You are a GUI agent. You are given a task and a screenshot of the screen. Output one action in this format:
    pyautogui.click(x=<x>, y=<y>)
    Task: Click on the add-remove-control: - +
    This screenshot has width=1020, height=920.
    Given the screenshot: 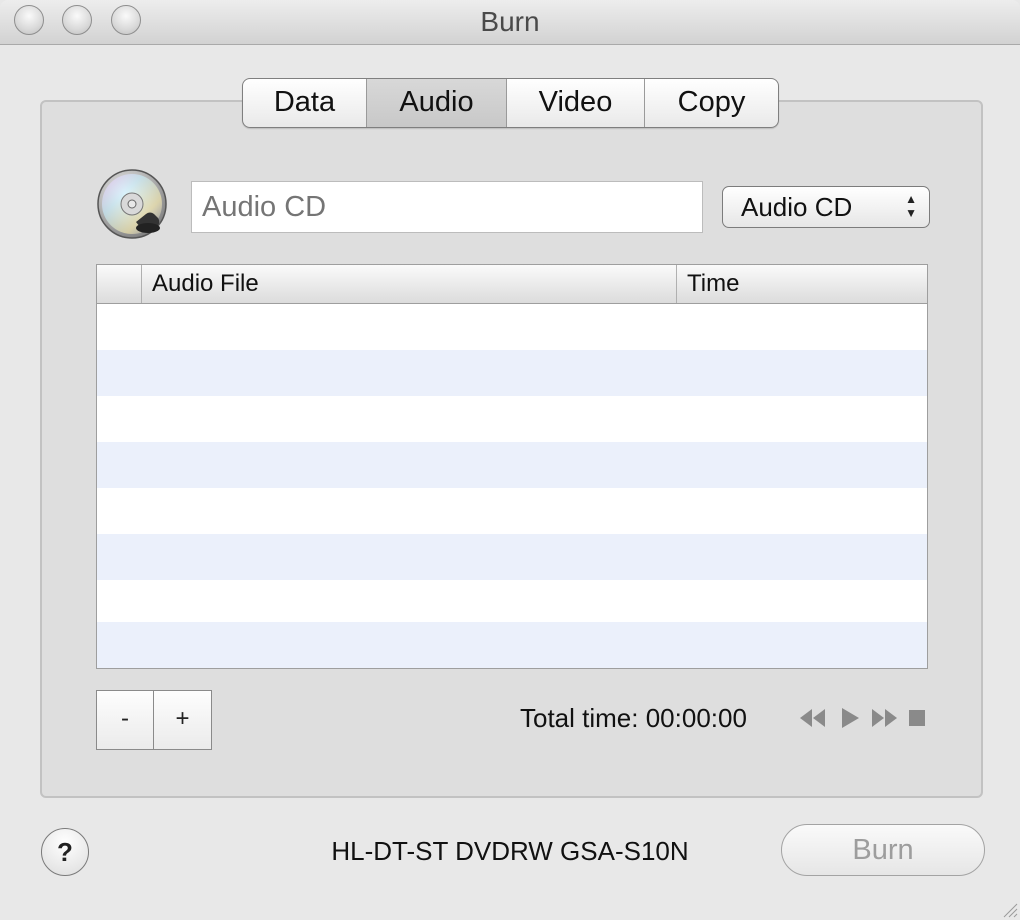 What is the action you would take?
    pyautogui.click(x=154, y=720)
    